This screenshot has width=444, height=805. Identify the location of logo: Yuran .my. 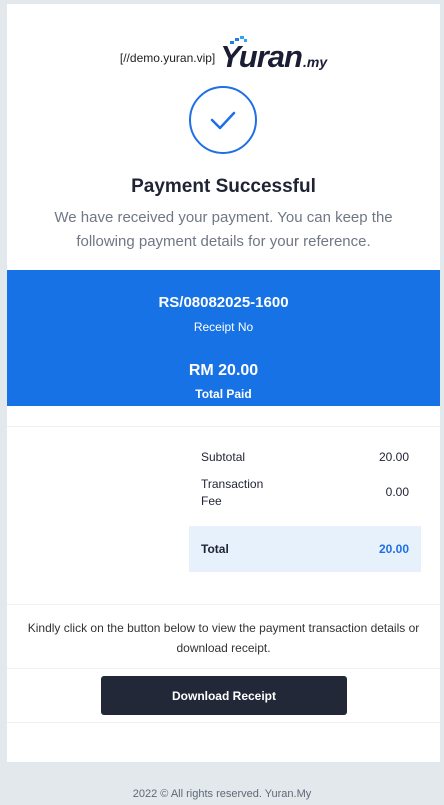
(274, 55).